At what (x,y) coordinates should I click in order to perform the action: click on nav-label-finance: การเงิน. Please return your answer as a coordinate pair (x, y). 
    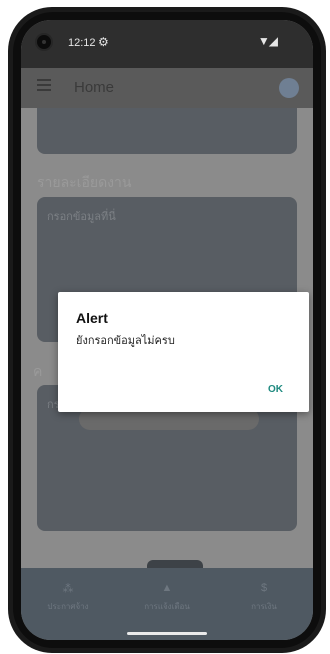
    Looking at the image, I should click on (264, 606).